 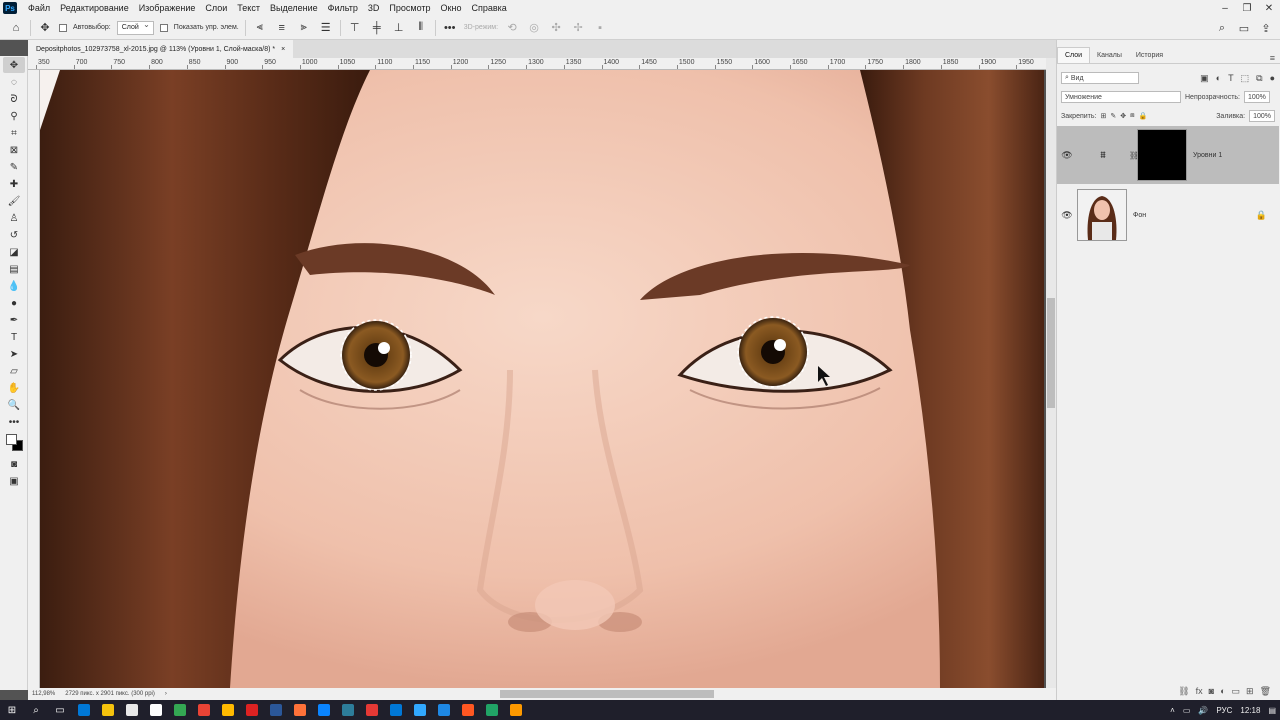 What do you see at coordinates (326, 28) in the screenshot?
I see `distribute-icon: ☰` at bounding box center [326, 28].